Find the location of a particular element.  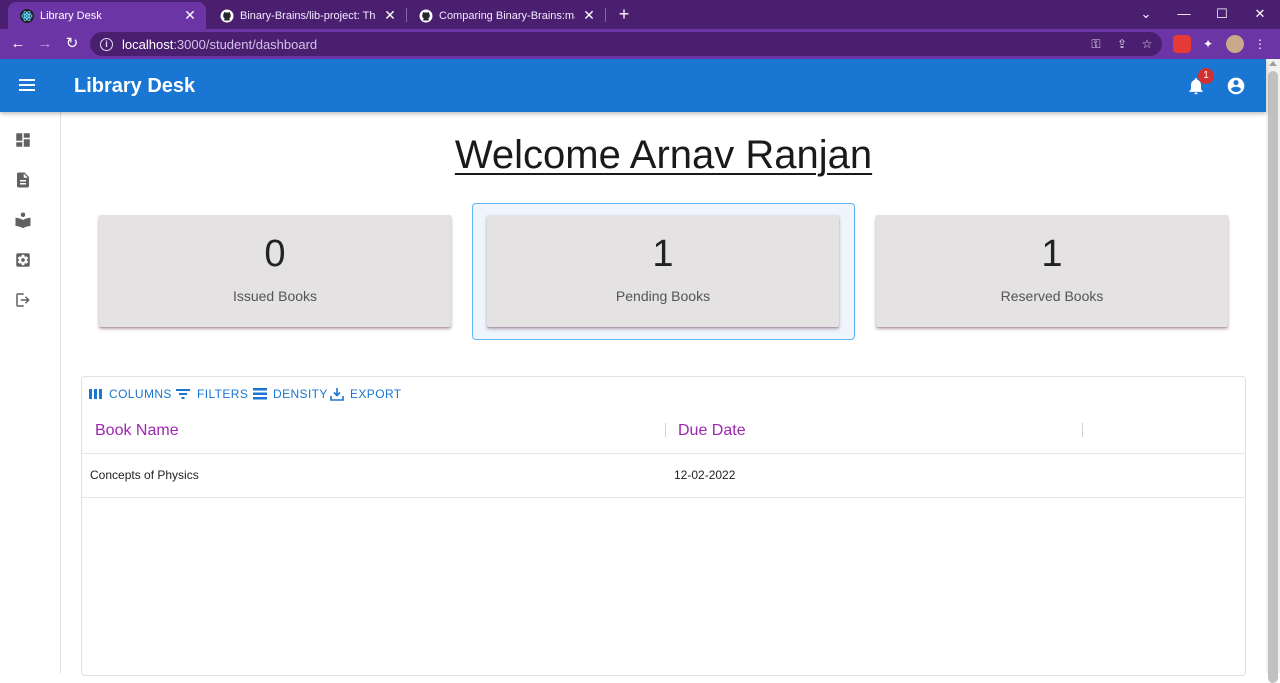

columns-icon is located at coordinates (95, 394).